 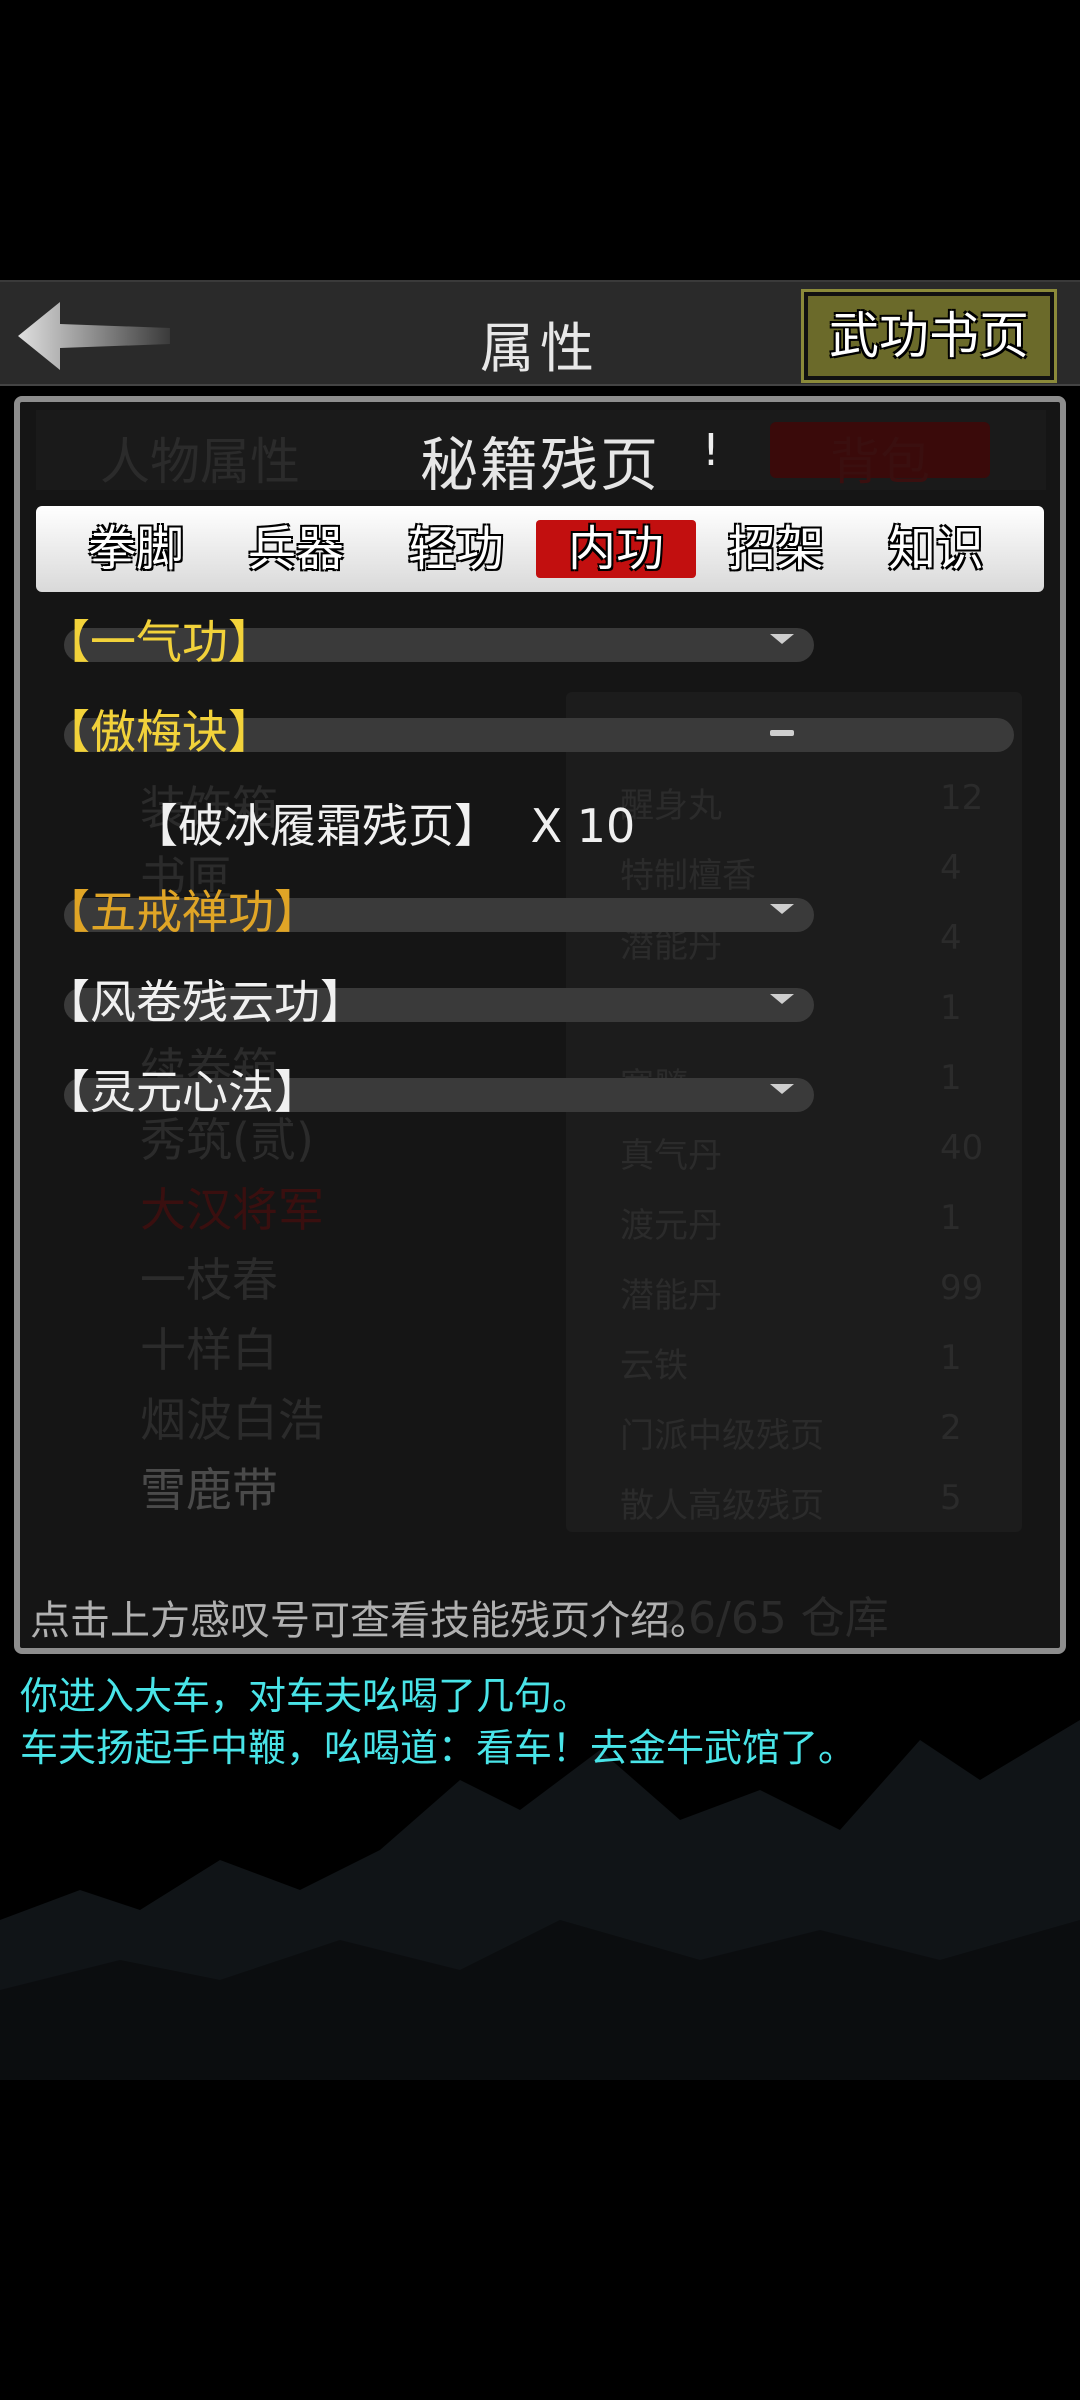 What do you see at coordinates (296, 549) in the screenshot?
I see `tab-weapon: 兵器` at bounding box center [296, 549].